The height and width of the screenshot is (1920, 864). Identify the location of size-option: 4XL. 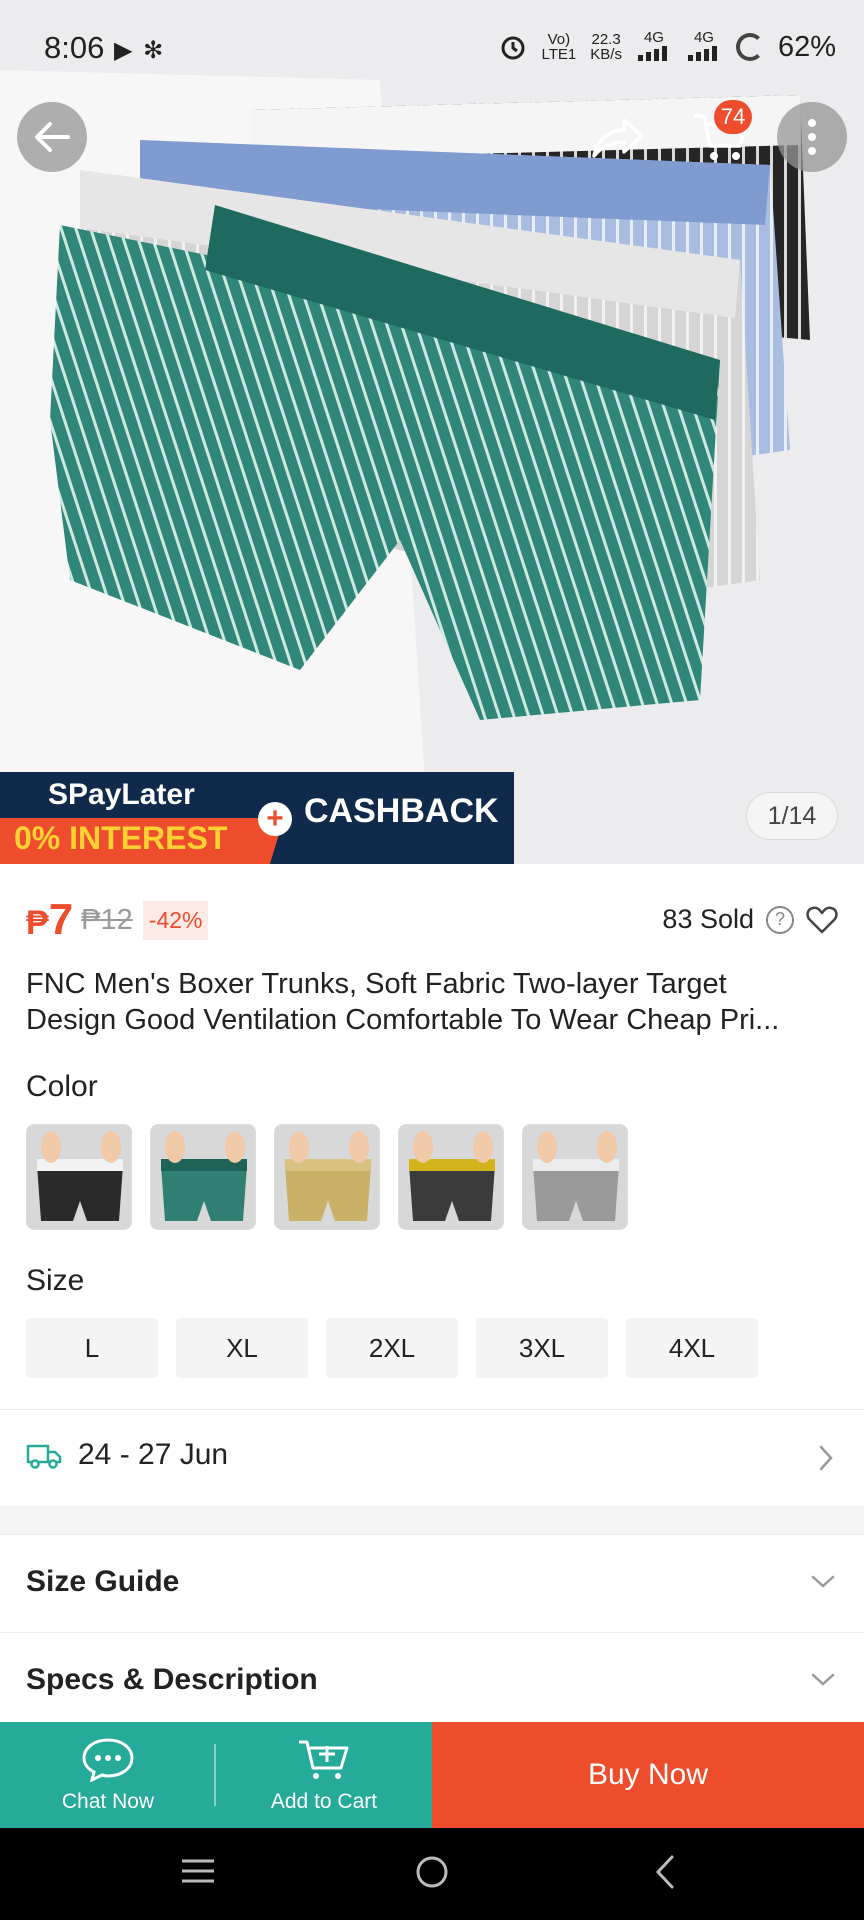
(692, 1348).